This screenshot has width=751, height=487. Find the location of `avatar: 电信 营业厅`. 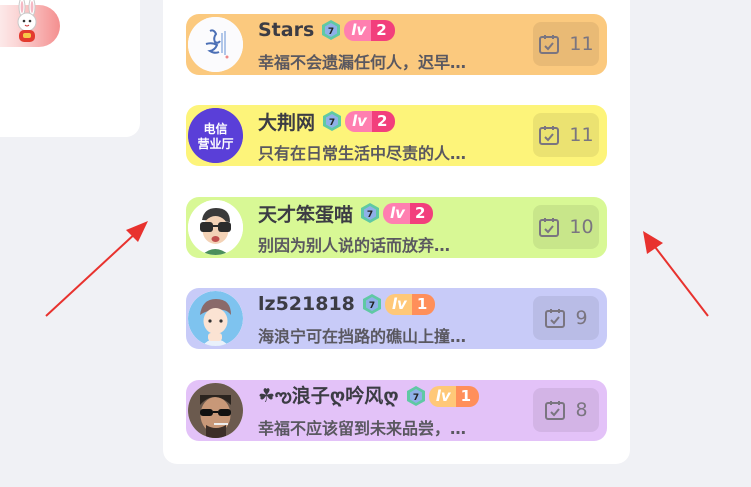

avatar: 电信 营业厅 is located at coordinates (215, 135).